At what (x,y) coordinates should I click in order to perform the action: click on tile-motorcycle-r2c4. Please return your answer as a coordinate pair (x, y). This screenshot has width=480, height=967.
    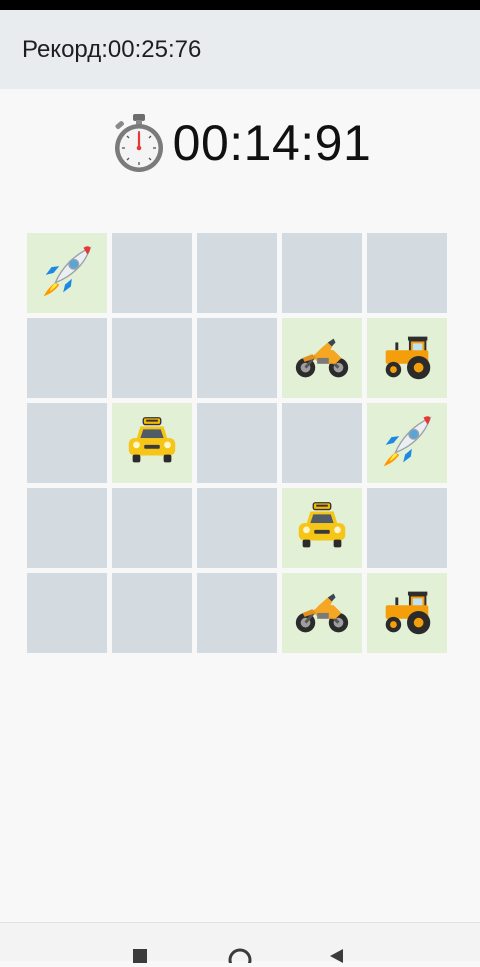
    Looking at the image, I should click on (322, 358).